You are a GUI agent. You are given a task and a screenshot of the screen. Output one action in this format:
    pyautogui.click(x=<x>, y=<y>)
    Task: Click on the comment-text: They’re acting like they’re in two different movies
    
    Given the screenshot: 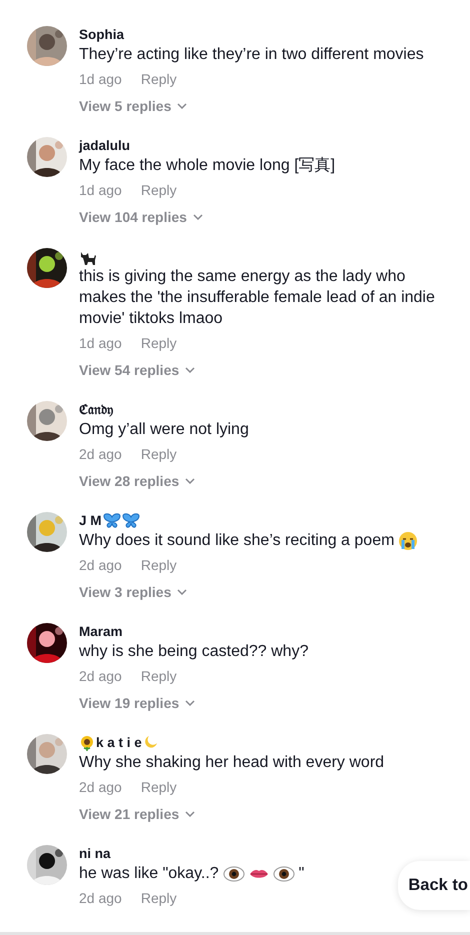 What is the action you would take?
    pyautogui.click(x=252, y=55)
    